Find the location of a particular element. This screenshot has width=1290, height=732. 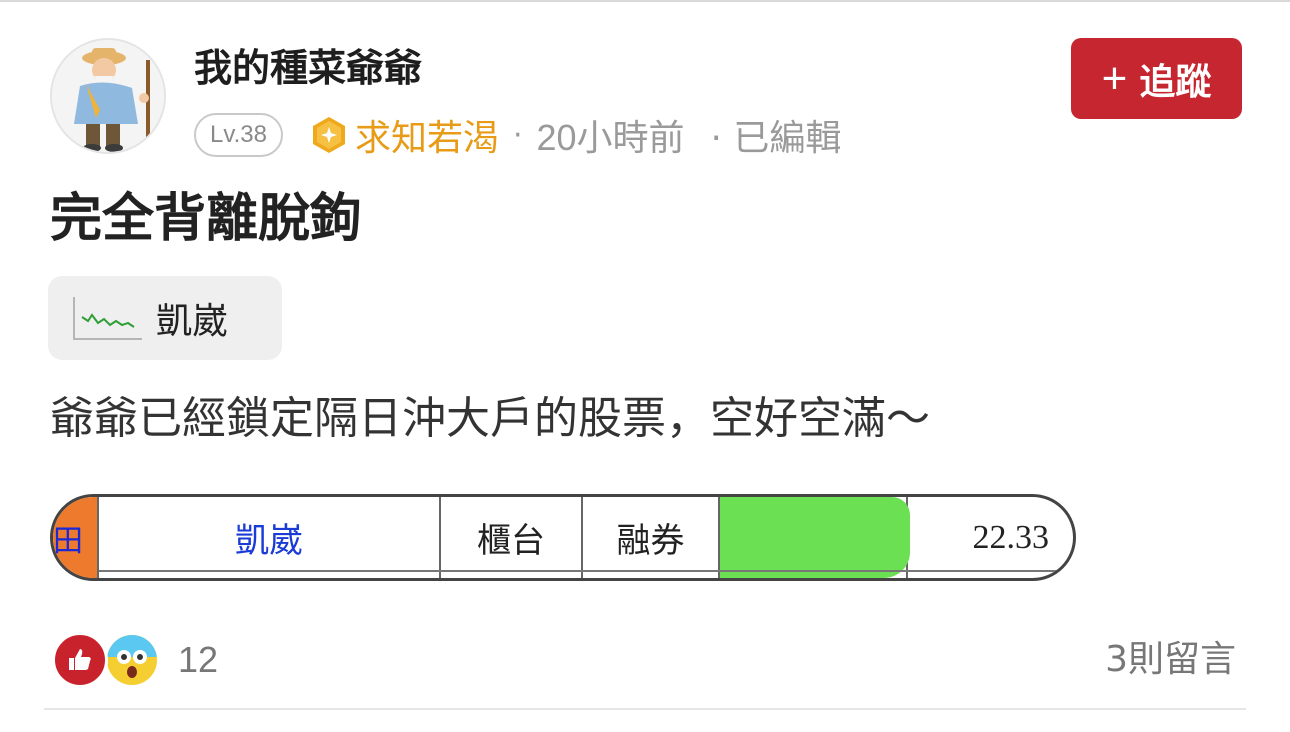

redacted-cell is located at coordinates (815, 537).